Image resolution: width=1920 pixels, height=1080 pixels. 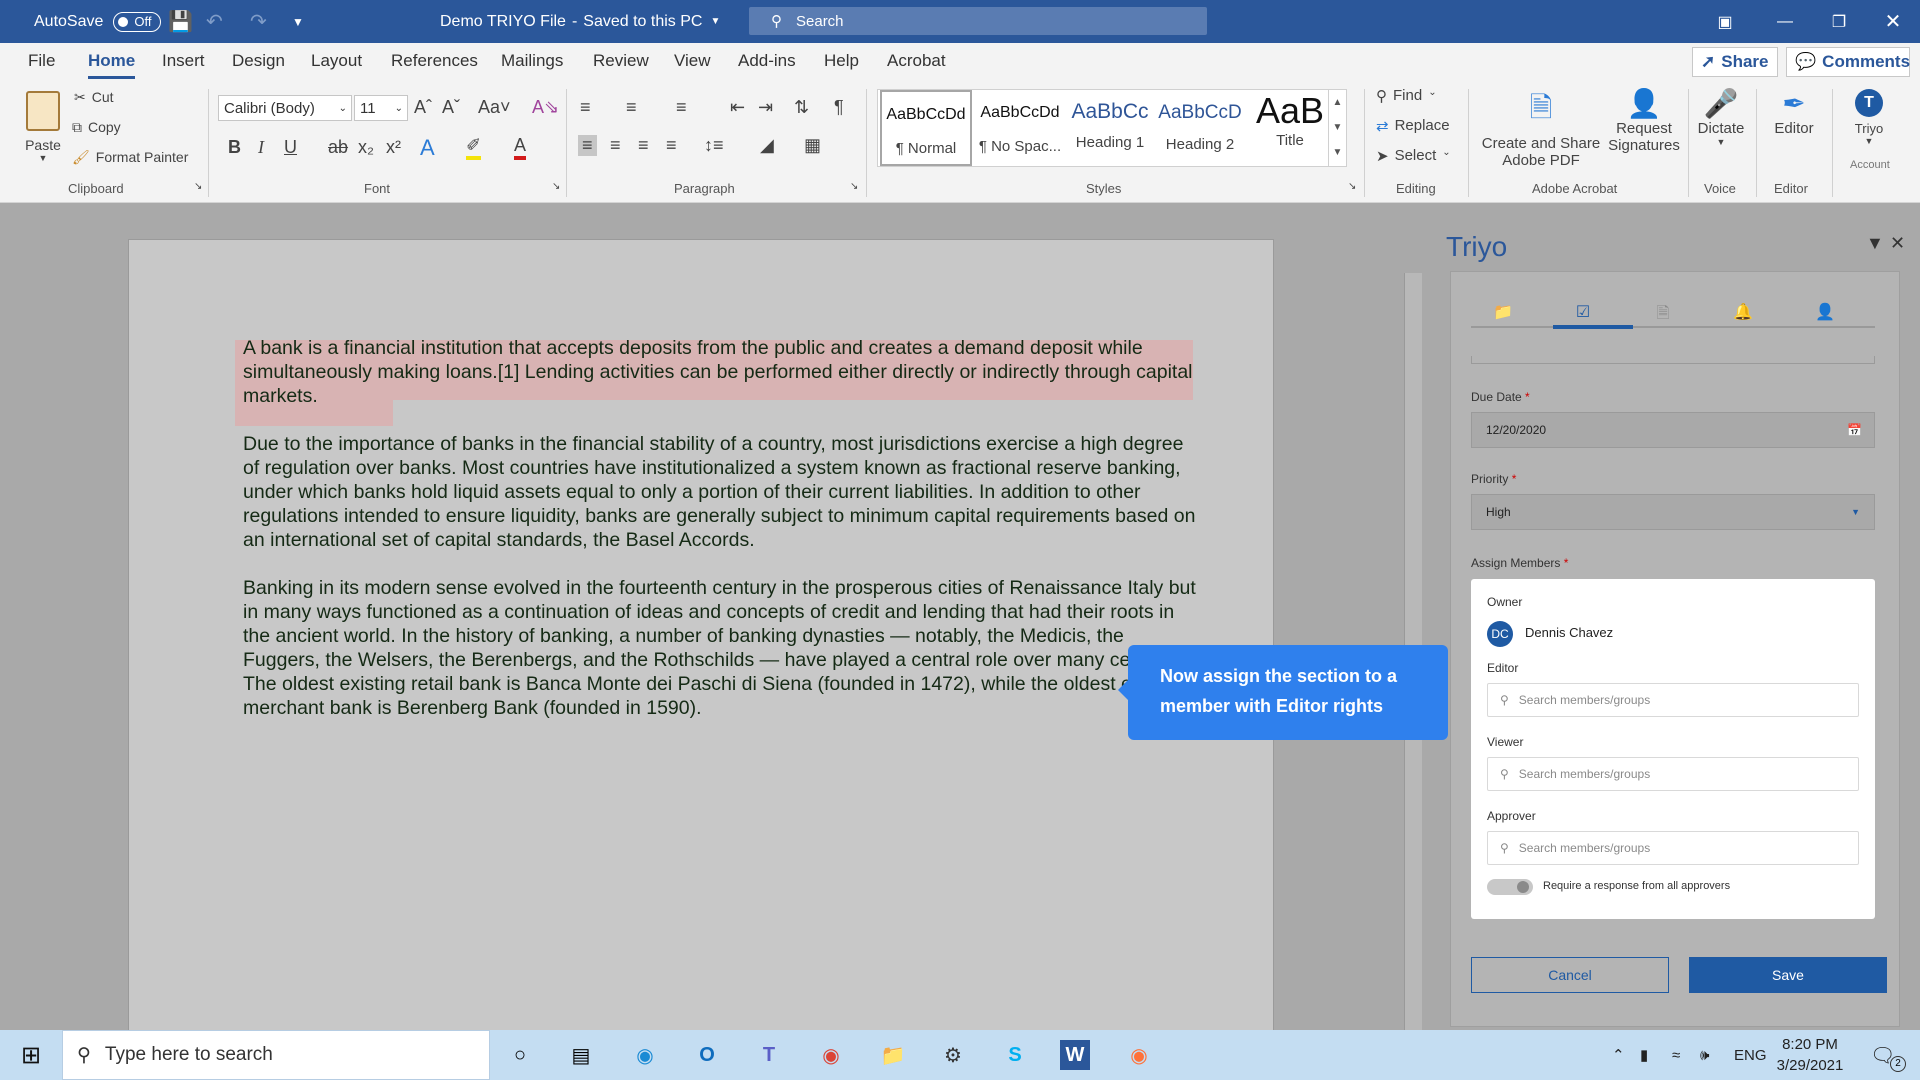 I want to click on underline-icon: U, so click(x=290, y=147).